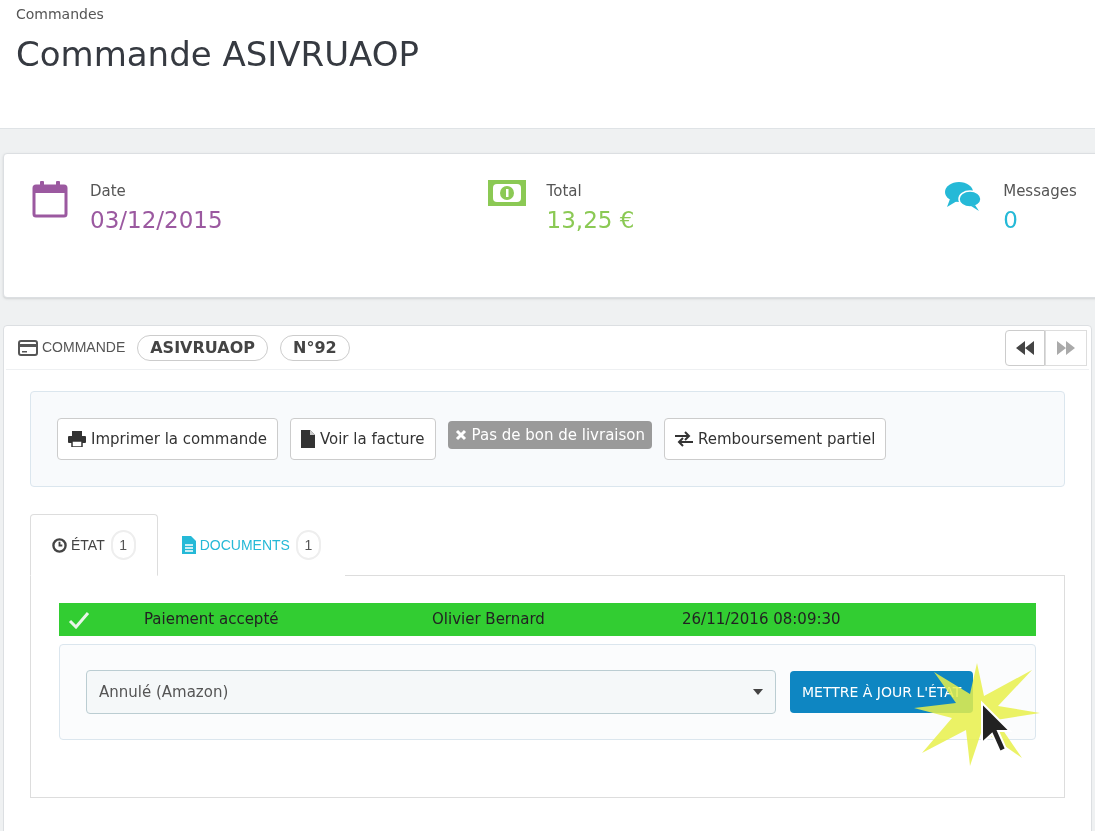 The height and width of the screenshot is (831, 1095). What do you see at coordinates (307, 439) in the screenshot?
I see `file-icon` at bounding box center [307, 439].